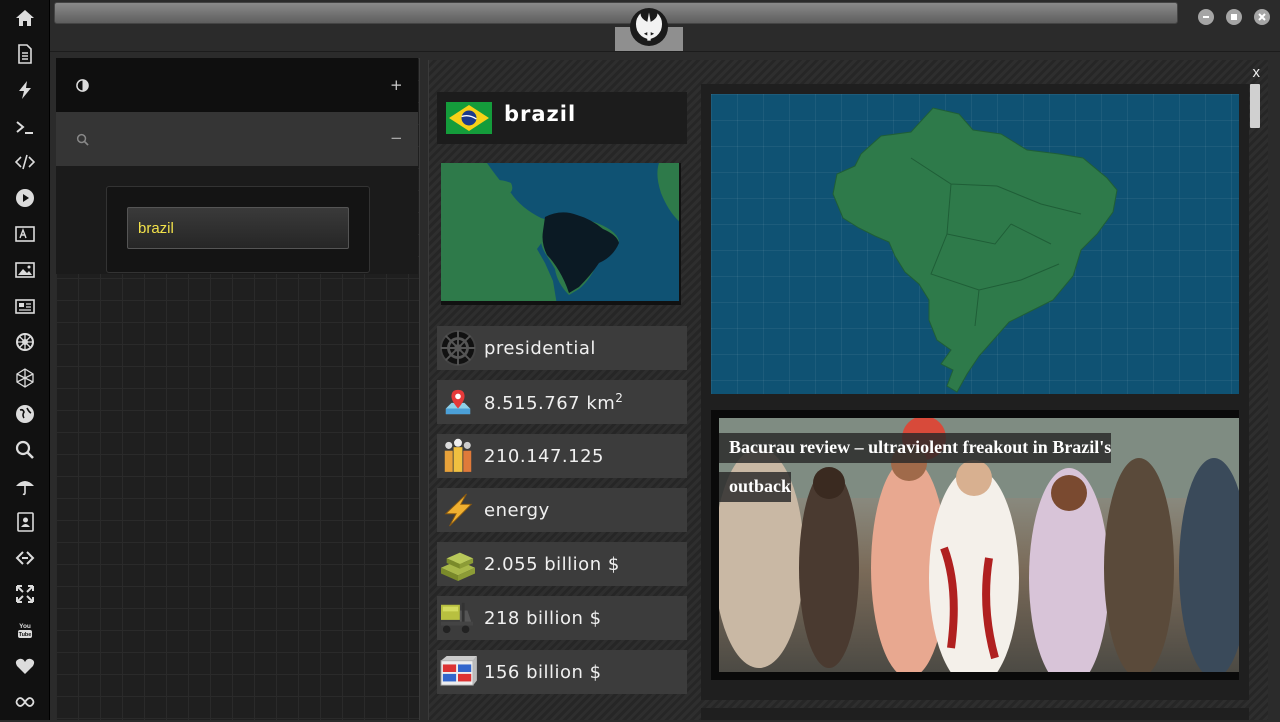 Image resolution: width=1280 pixels, height=722 pixels. I want to click on infinity-icon, so click(25, 702).